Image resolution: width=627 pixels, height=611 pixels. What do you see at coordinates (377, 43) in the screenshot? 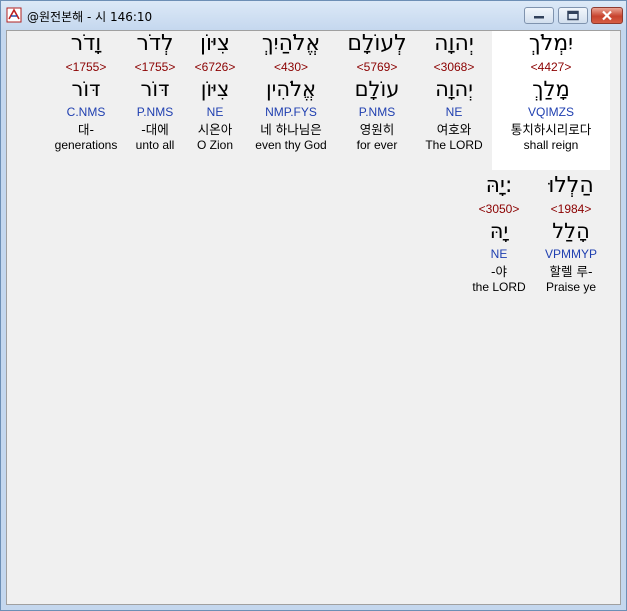
I see `hebrew-word: לְעוֹלָם` at bounding box center [377, 43].